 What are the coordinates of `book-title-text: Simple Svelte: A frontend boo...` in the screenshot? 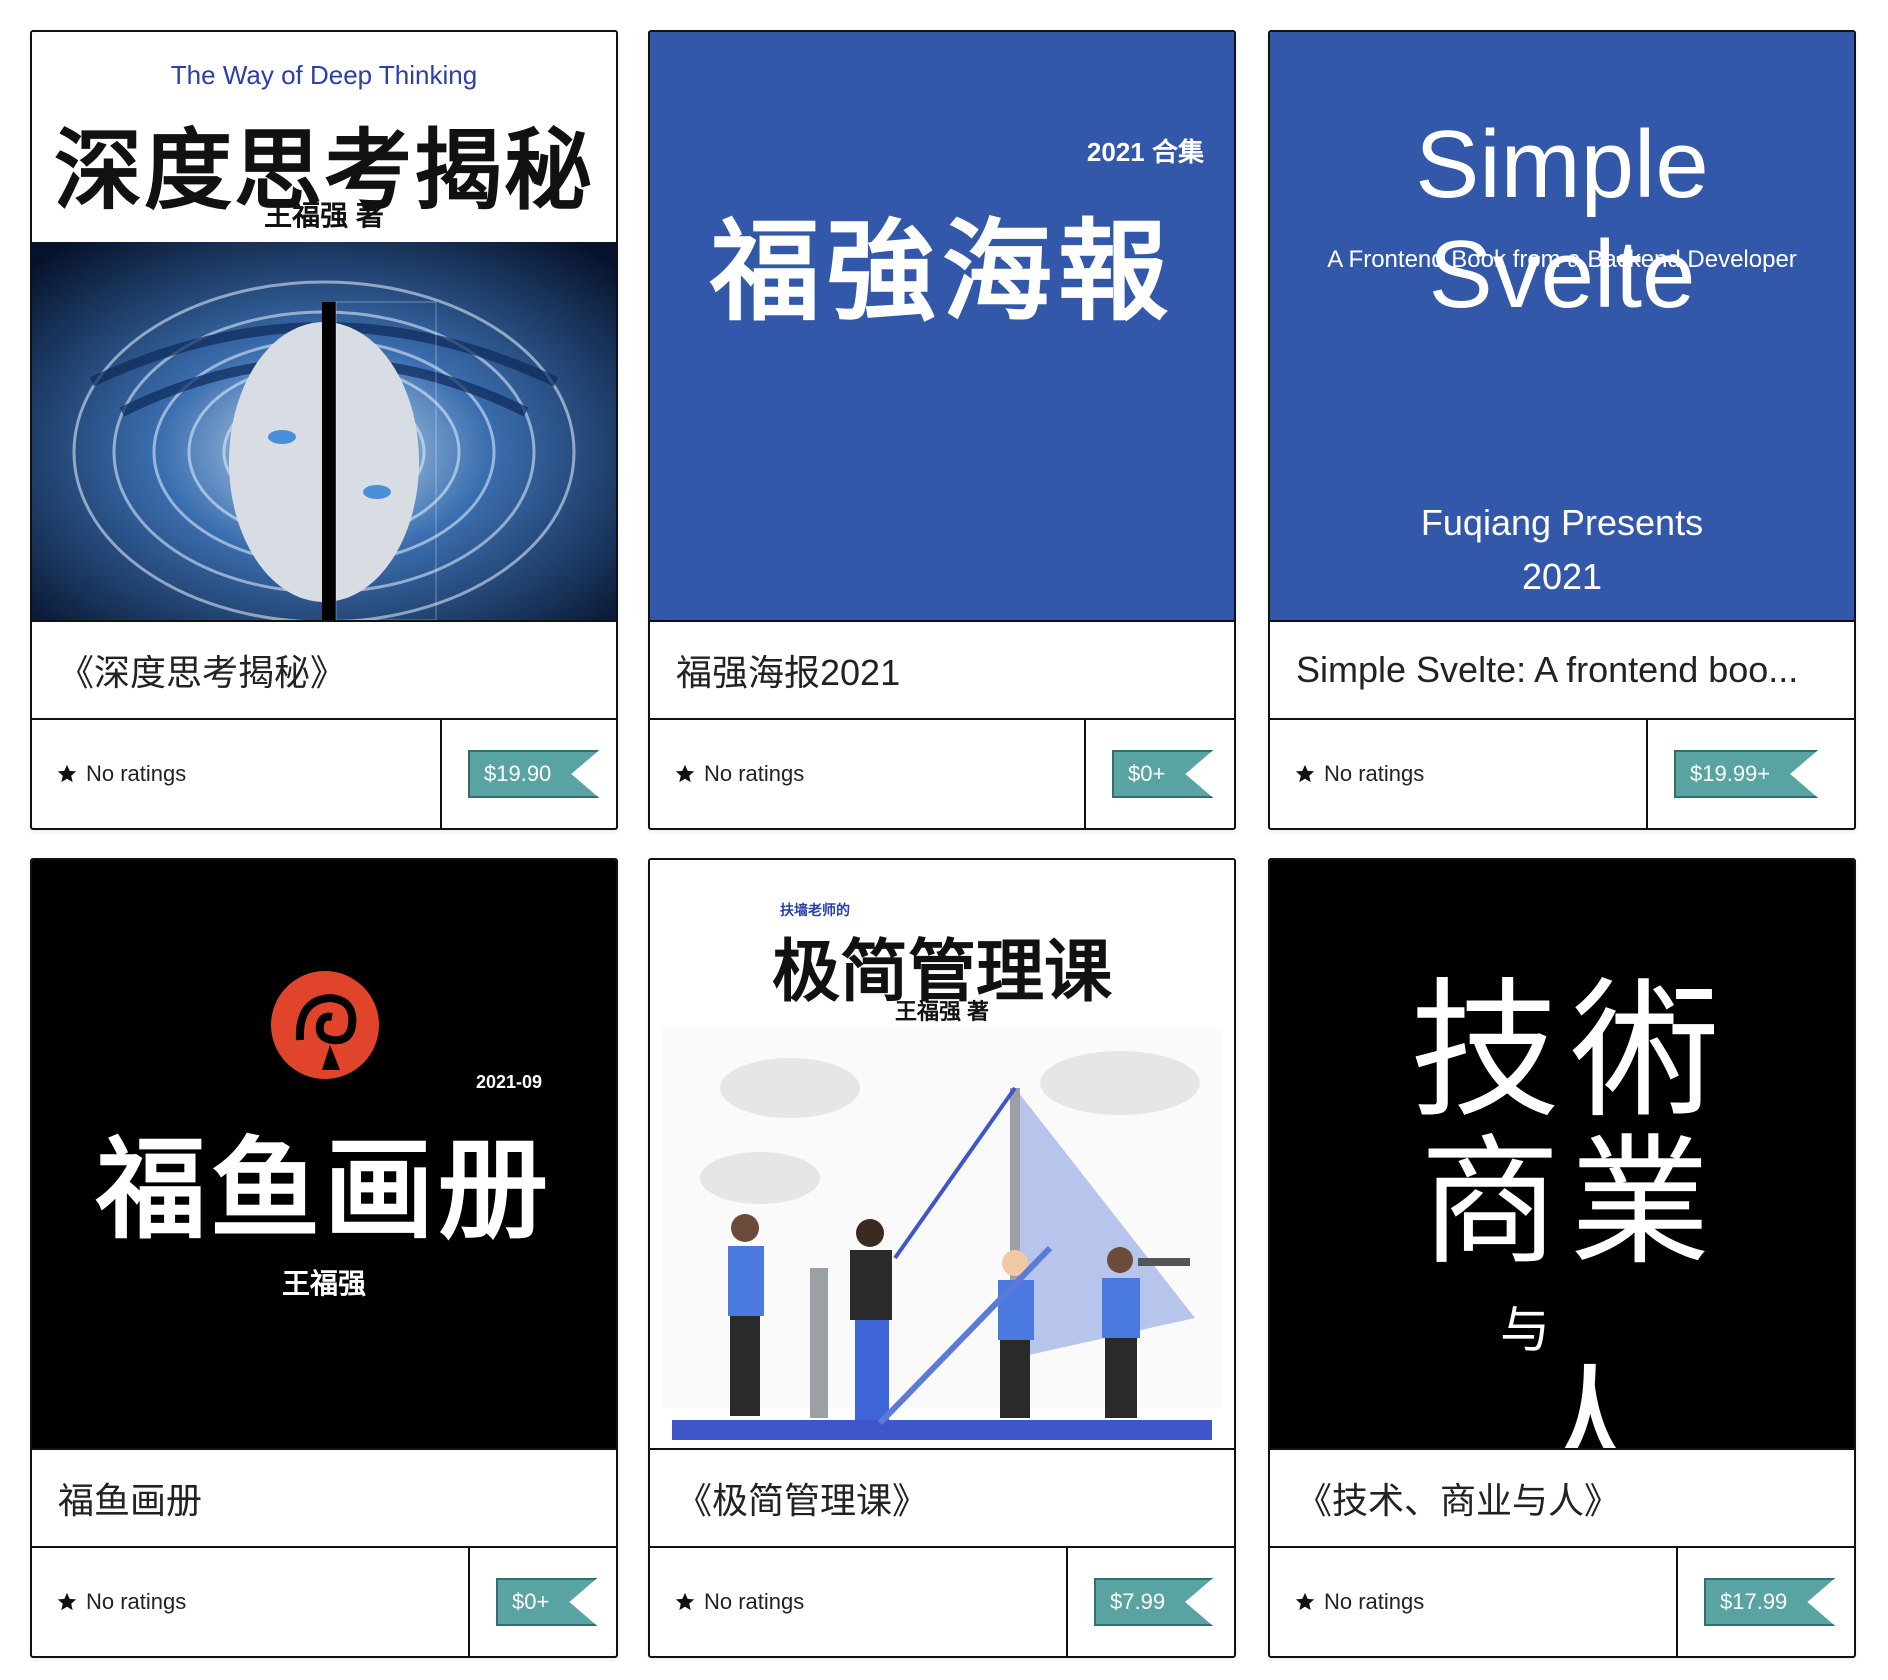 It's located at (1547, 670).